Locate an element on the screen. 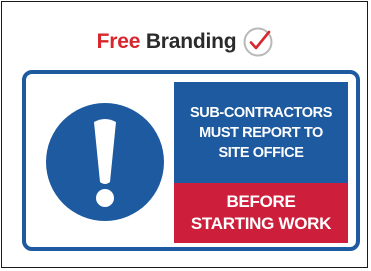 This screenshot has width=371, height=271. exclamation-circle-icon is located at coordinates (105, 162).